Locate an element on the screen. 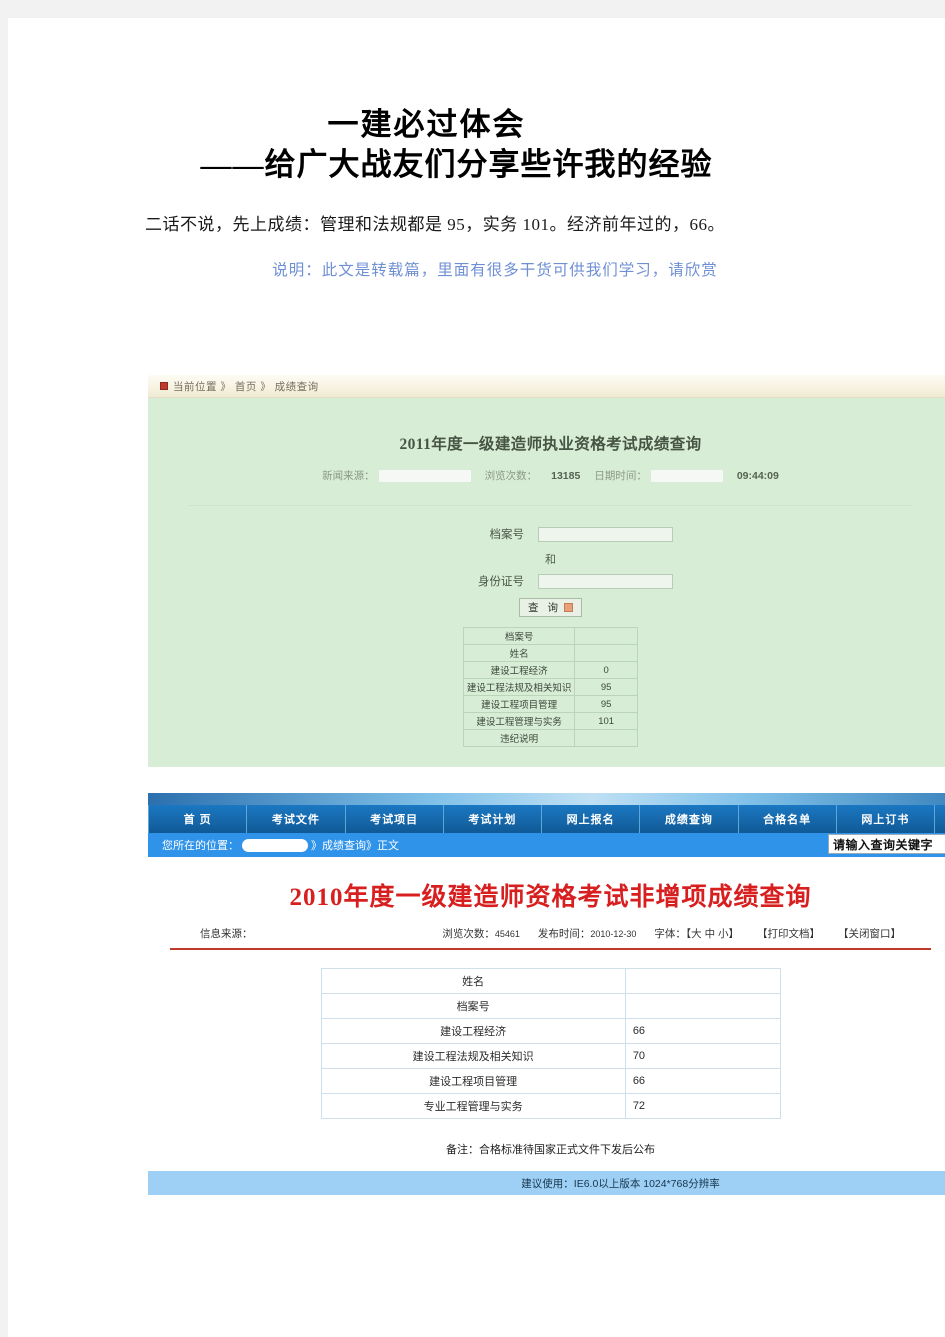 The width and height of the screenshot is (945, 1337). meta-views: 浏览次数：45461 is located at coordinates (481, 933).